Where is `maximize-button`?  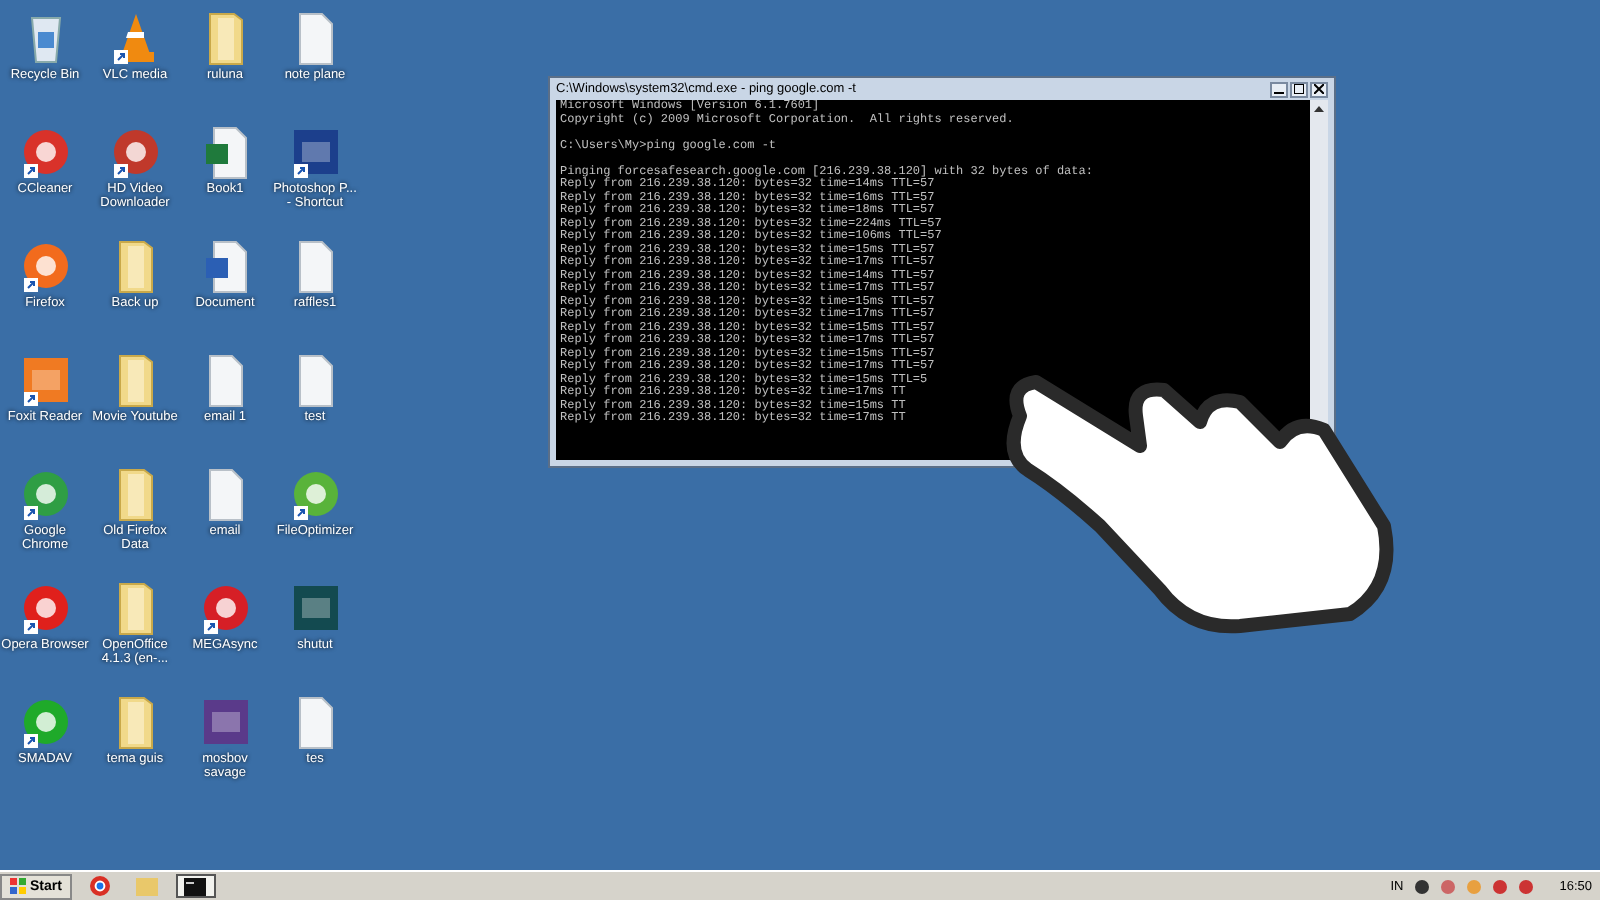 maximize-button is located at coordinates (1299, 89).